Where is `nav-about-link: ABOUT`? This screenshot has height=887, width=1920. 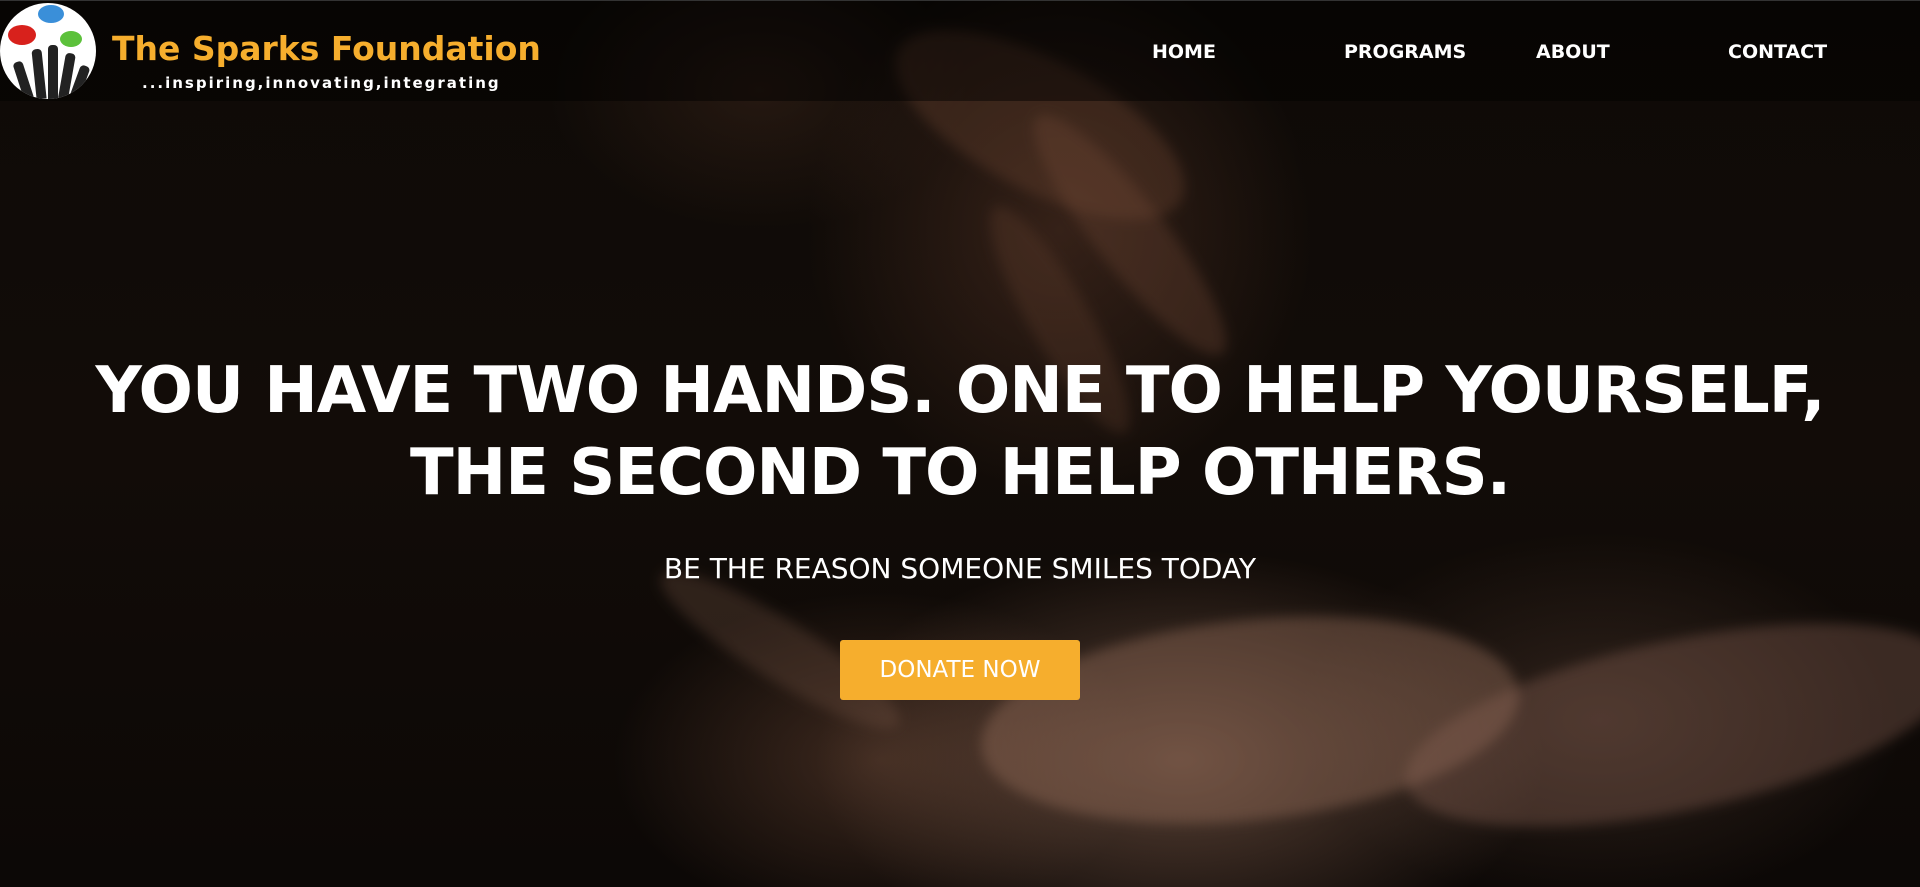
nav-about-link: ABOUT is located at coordinates (1573, 52).